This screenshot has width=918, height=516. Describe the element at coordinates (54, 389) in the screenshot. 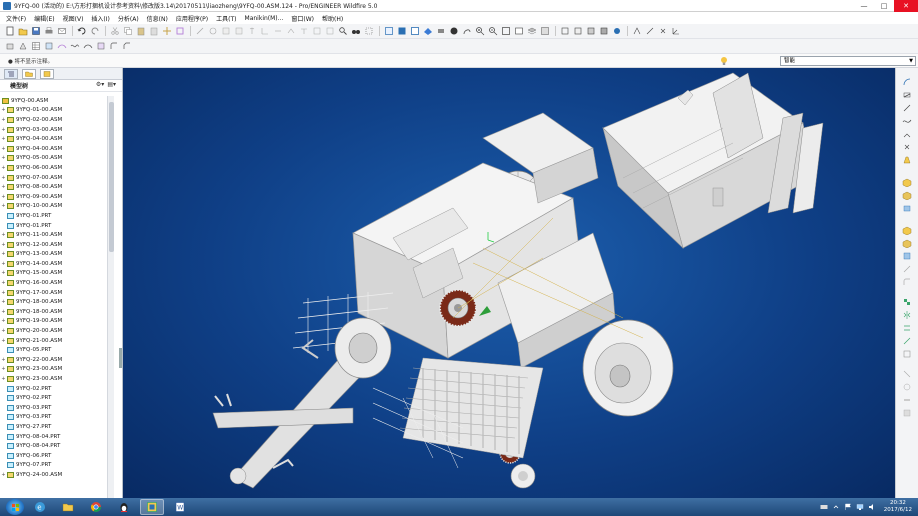

I see `tree-item: 9YFQ-02.PRT` at that location.